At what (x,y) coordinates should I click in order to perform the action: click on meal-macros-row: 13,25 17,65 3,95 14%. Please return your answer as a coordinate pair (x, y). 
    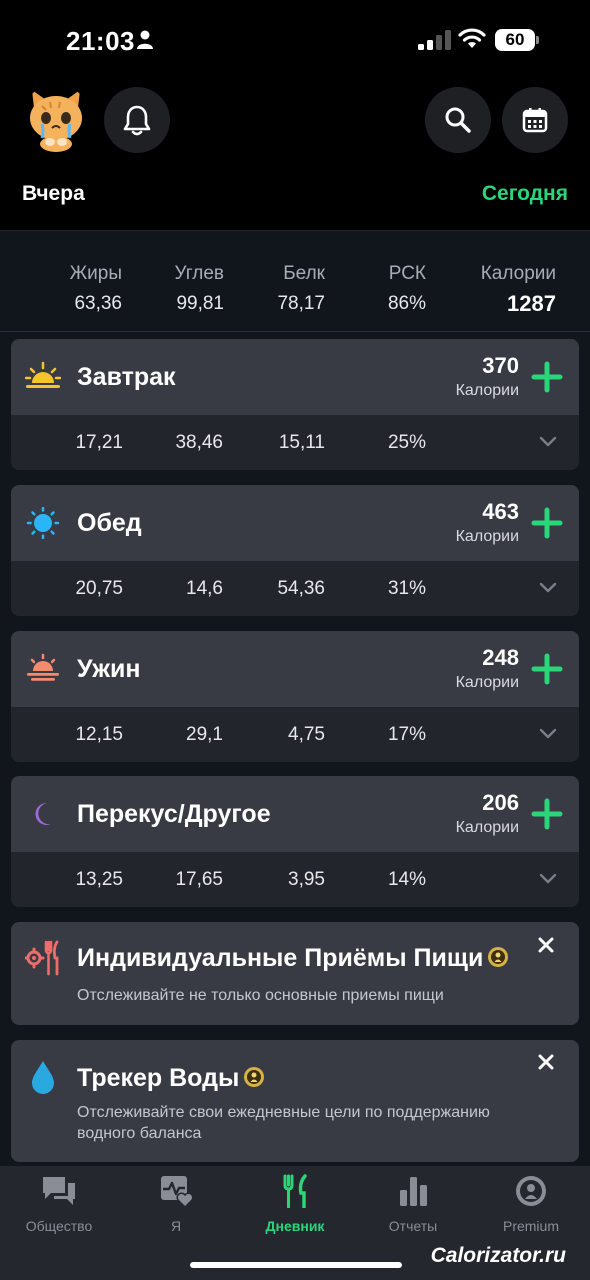
    Looking at the image, I should click on (295, 879).